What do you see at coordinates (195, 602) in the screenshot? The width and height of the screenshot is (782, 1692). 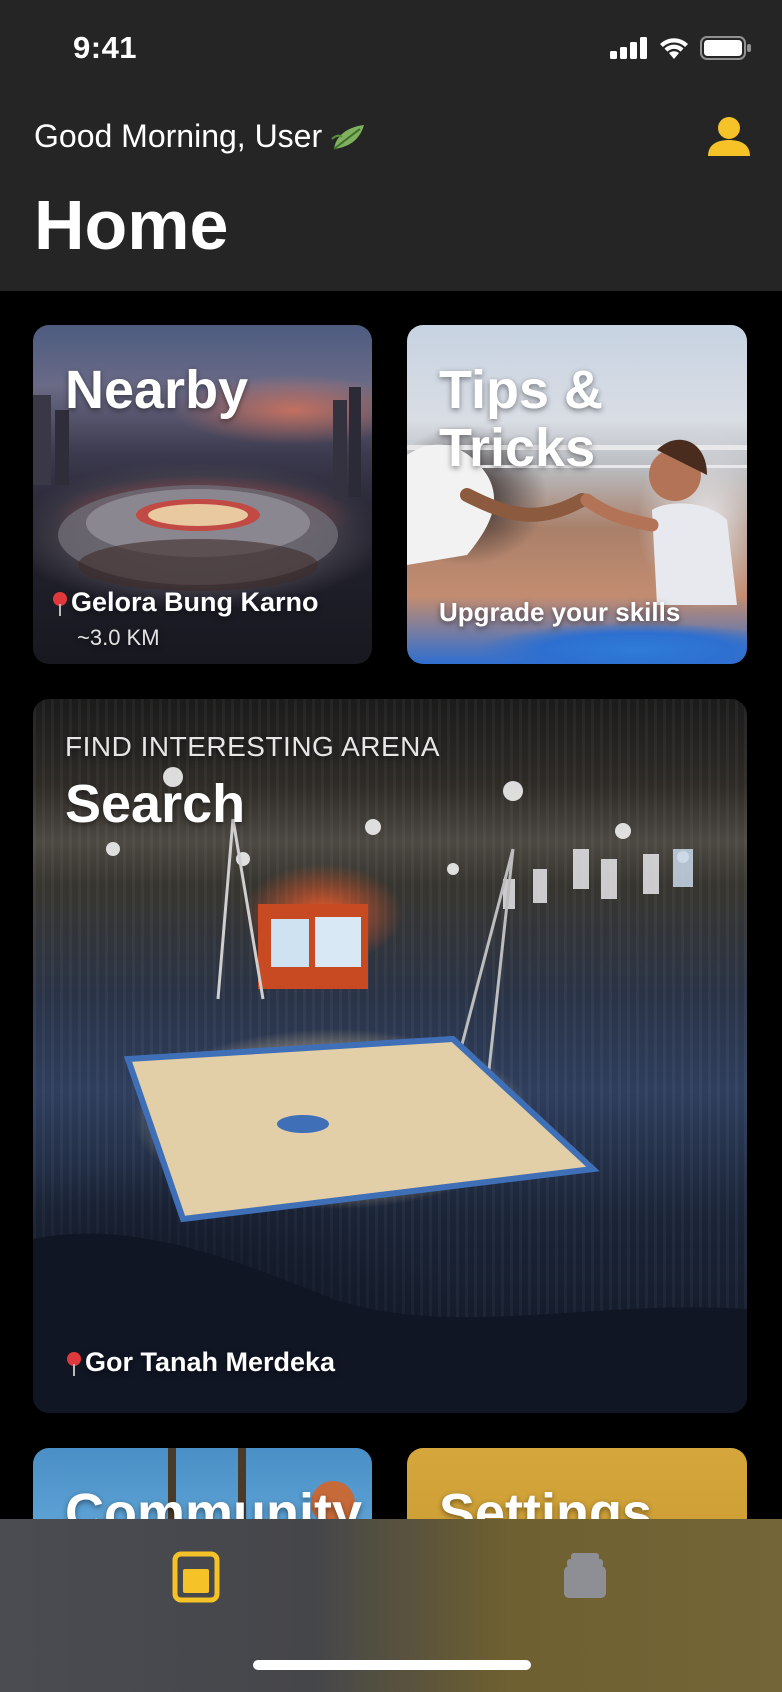 I see `nearby-location-name: Gelora Bung Karno` at bounding box center [195, 602].